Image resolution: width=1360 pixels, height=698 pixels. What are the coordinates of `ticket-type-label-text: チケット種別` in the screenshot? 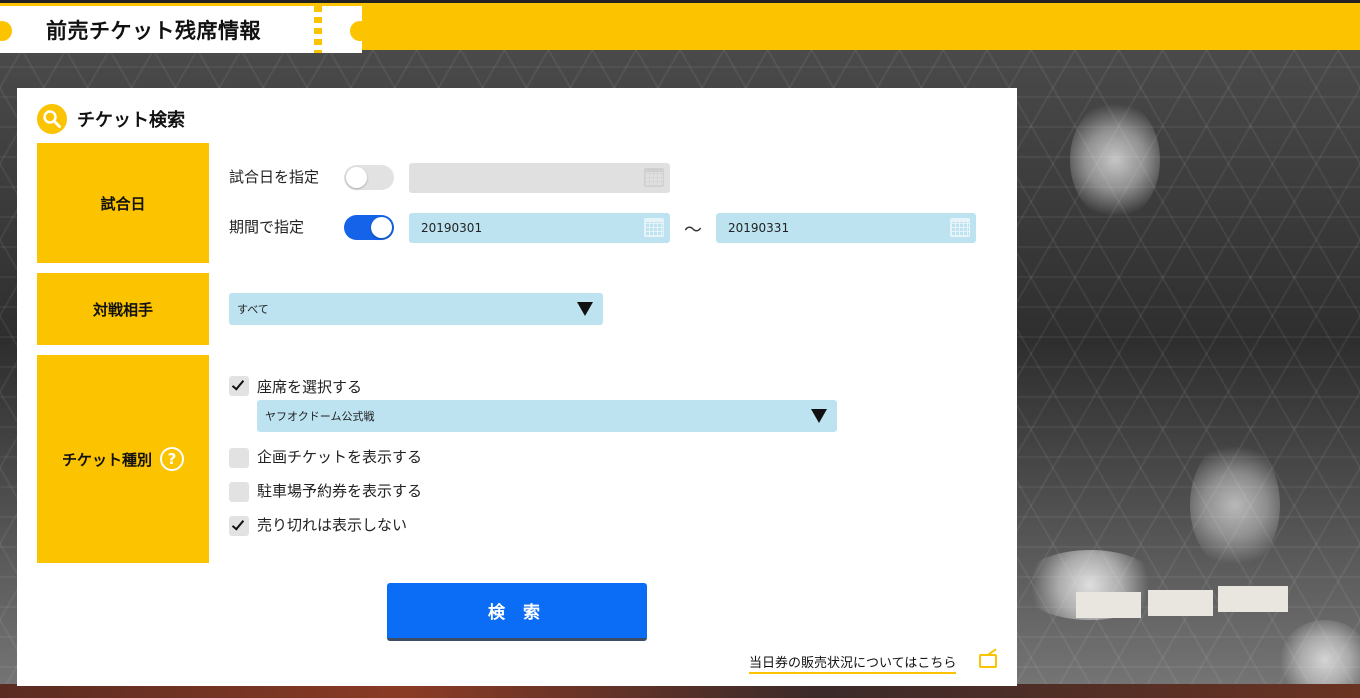 It's located at (106, 459).